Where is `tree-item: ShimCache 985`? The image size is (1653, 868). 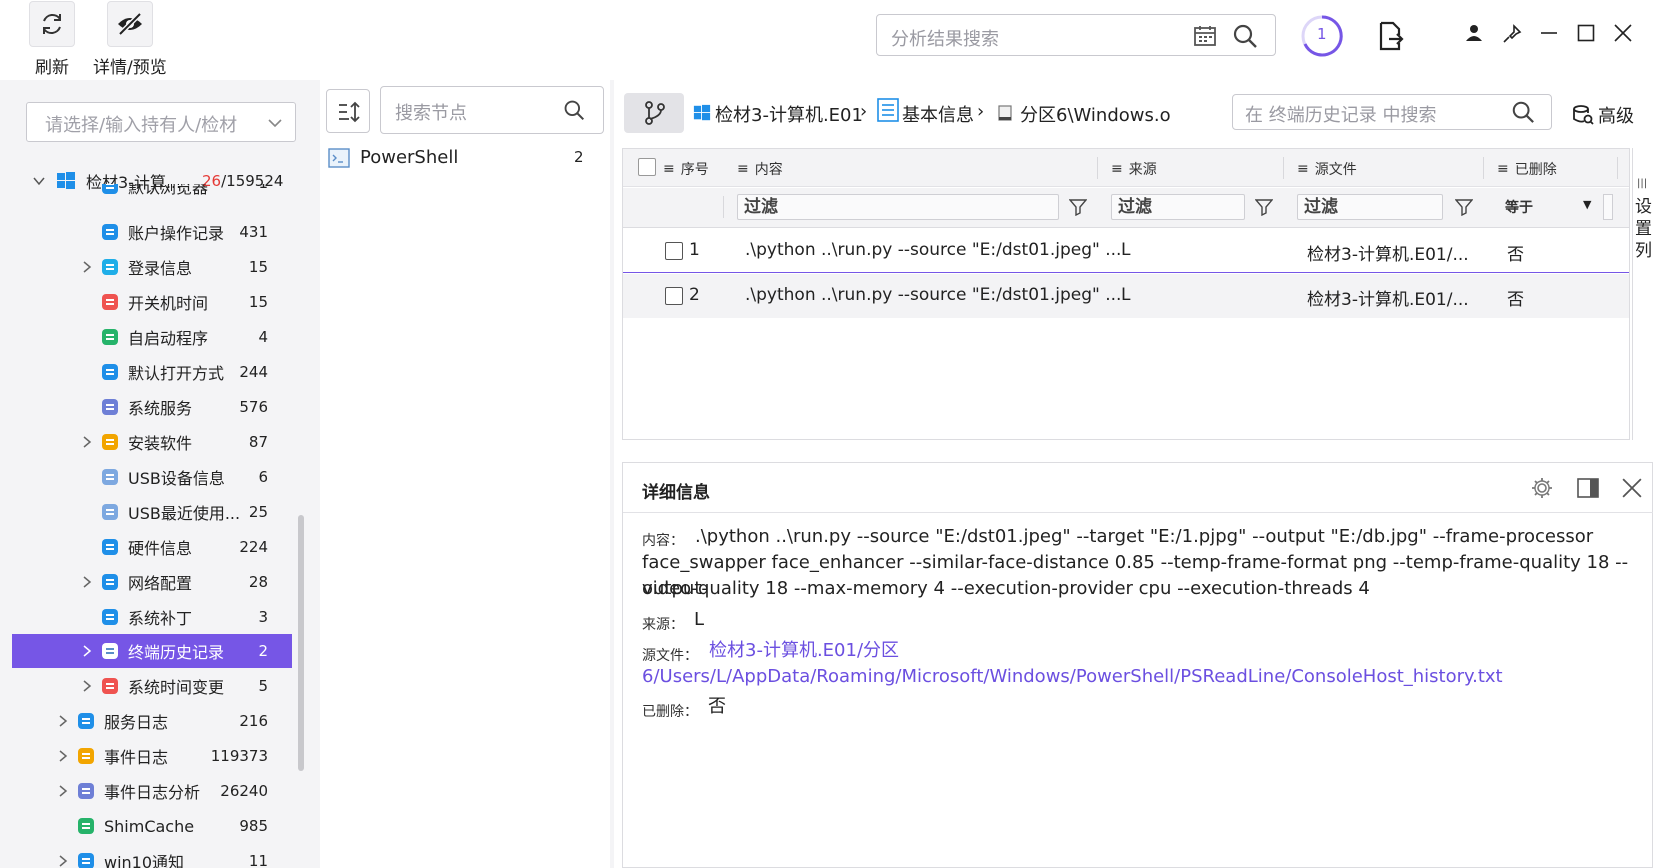
tree-item: ShimCache 985 is located at coordinates (152, 826).